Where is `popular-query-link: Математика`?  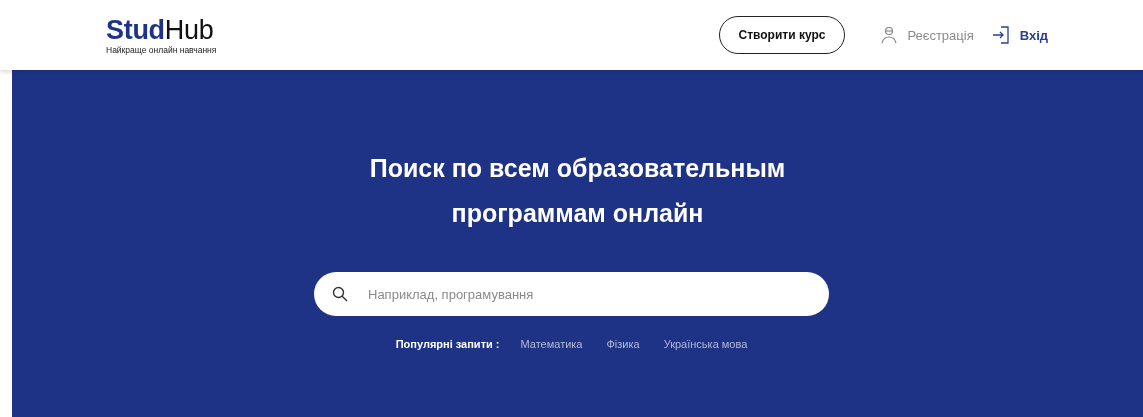
popular-query-link: Математика is located at coordinates (551, 344).